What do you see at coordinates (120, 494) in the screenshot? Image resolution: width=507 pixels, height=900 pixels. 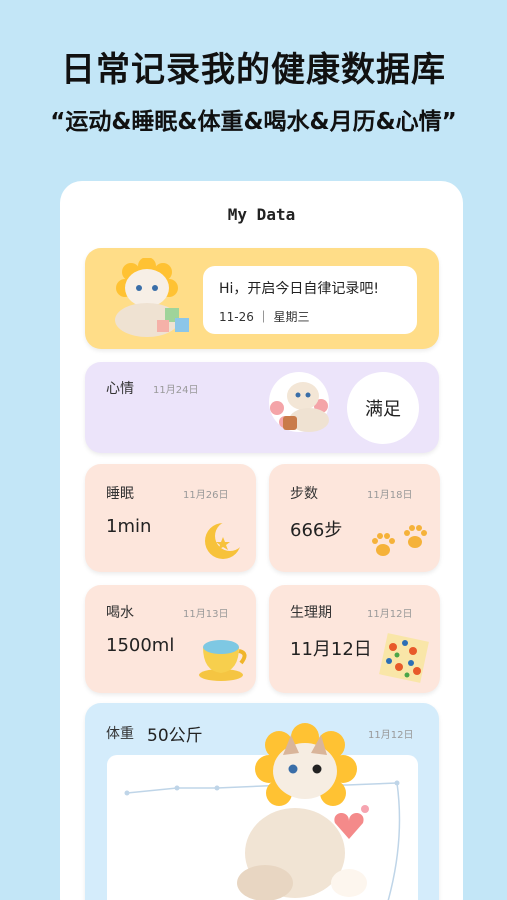 I see `sleep-label: 睡眠` at bounding box center [120, 494].